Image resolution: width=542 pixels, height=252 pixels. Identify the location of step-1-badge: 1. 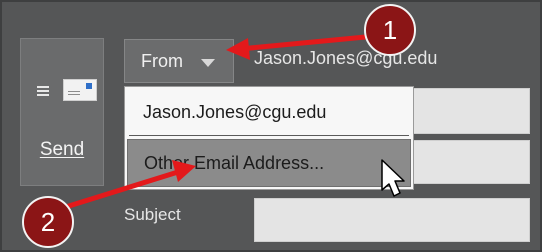
(390, 30).